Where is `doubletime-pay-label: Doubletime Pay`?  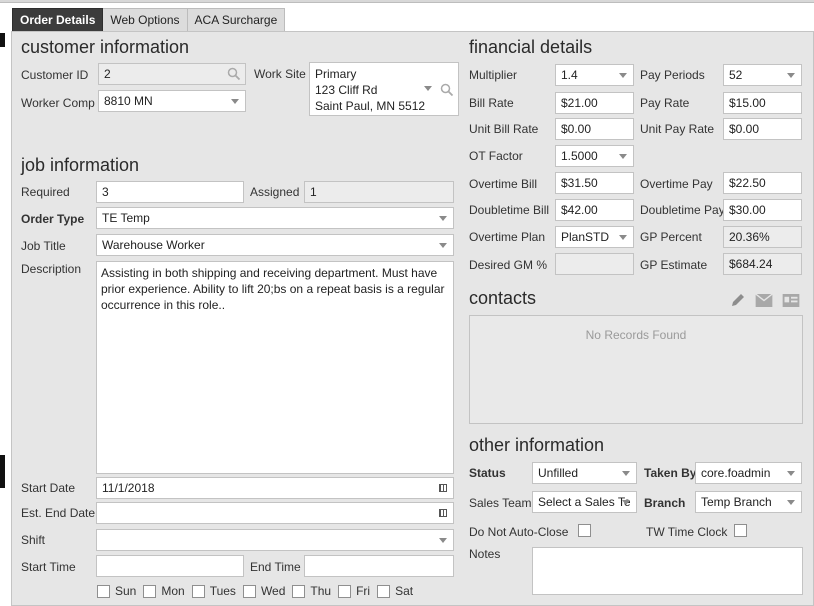 doubletime-pay-label: Doubletime Pay is located at coordinates (682, 210).